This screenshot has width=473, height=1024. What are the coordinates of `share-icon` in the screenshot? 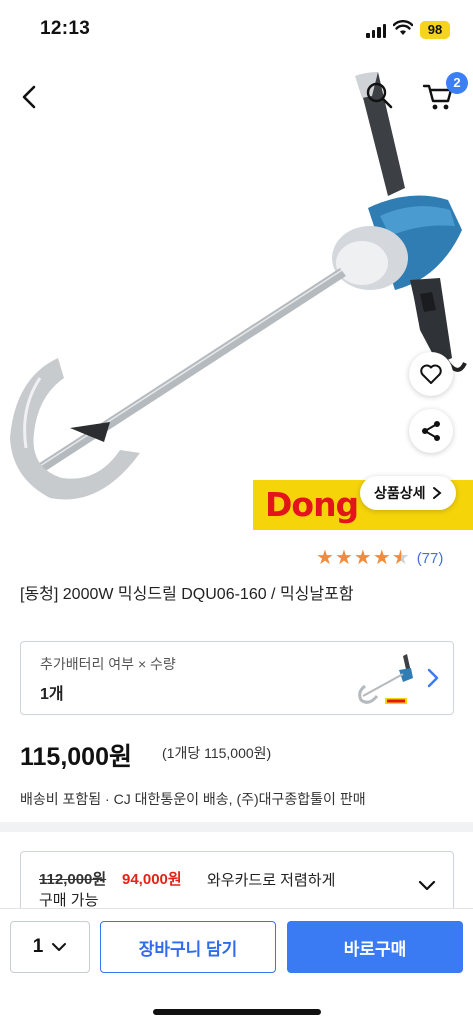 It's located at (431, 431).